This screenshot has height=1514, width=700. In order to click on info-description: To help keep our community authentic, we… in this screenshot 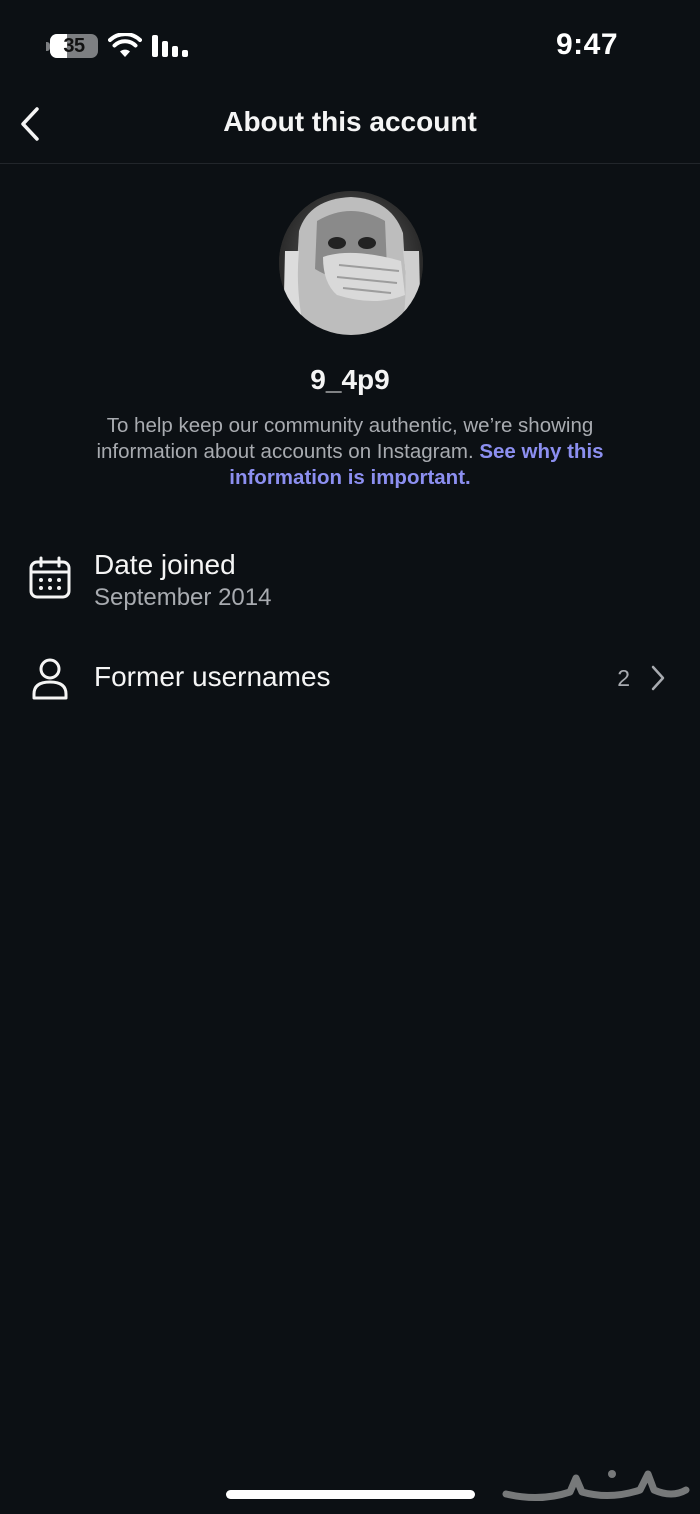, I will do `click(350, 452)`.